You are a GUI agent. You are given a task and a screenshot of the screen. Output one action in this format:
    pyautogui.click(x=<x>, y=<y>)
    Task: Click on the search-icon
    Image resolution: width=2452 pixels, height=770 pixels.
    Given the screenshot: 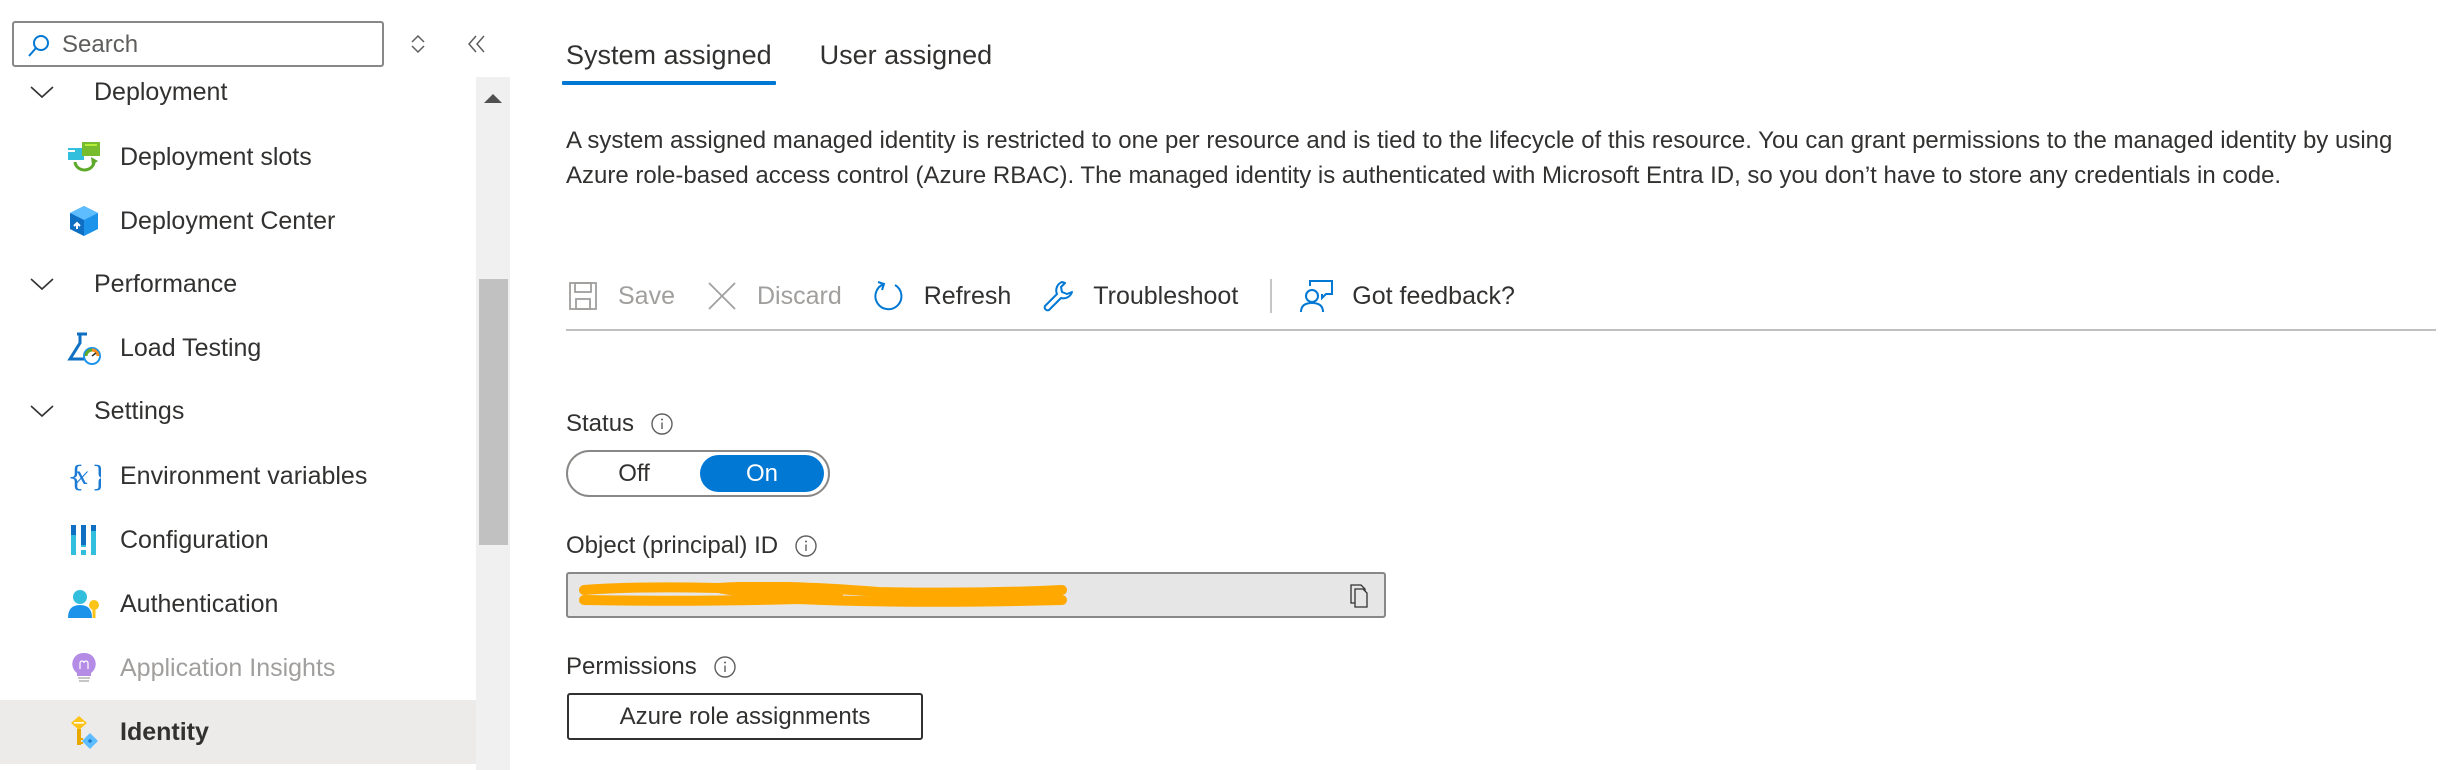 What is the action you would take?
    pyautogui.click(x=38, y=46)
    